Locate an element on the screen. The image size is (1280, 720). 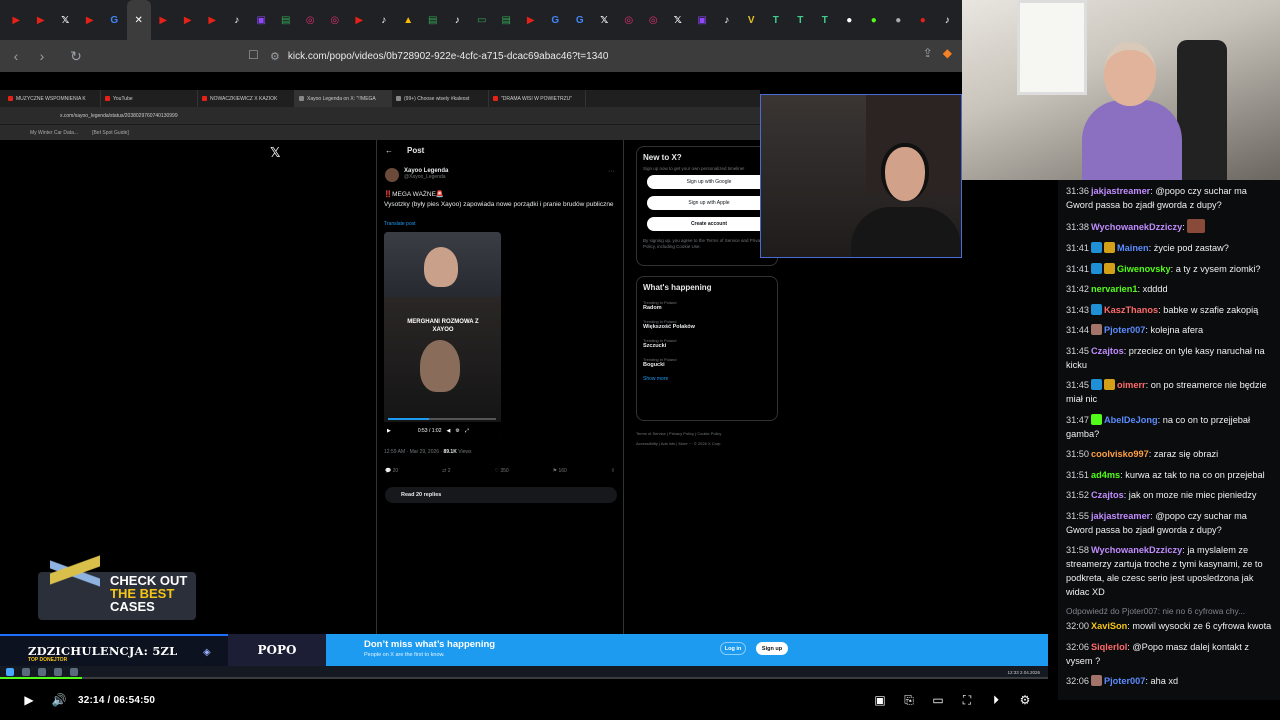
reload-icon: ↻ is located at coordinates (76, 56).